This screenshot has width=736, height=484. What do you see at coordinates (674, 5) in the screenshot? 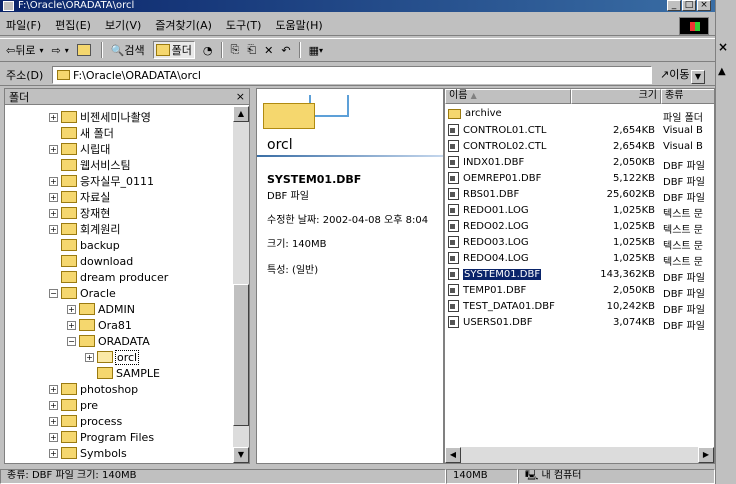
I see `minimize-button: _` at bounding box center [674, 5].